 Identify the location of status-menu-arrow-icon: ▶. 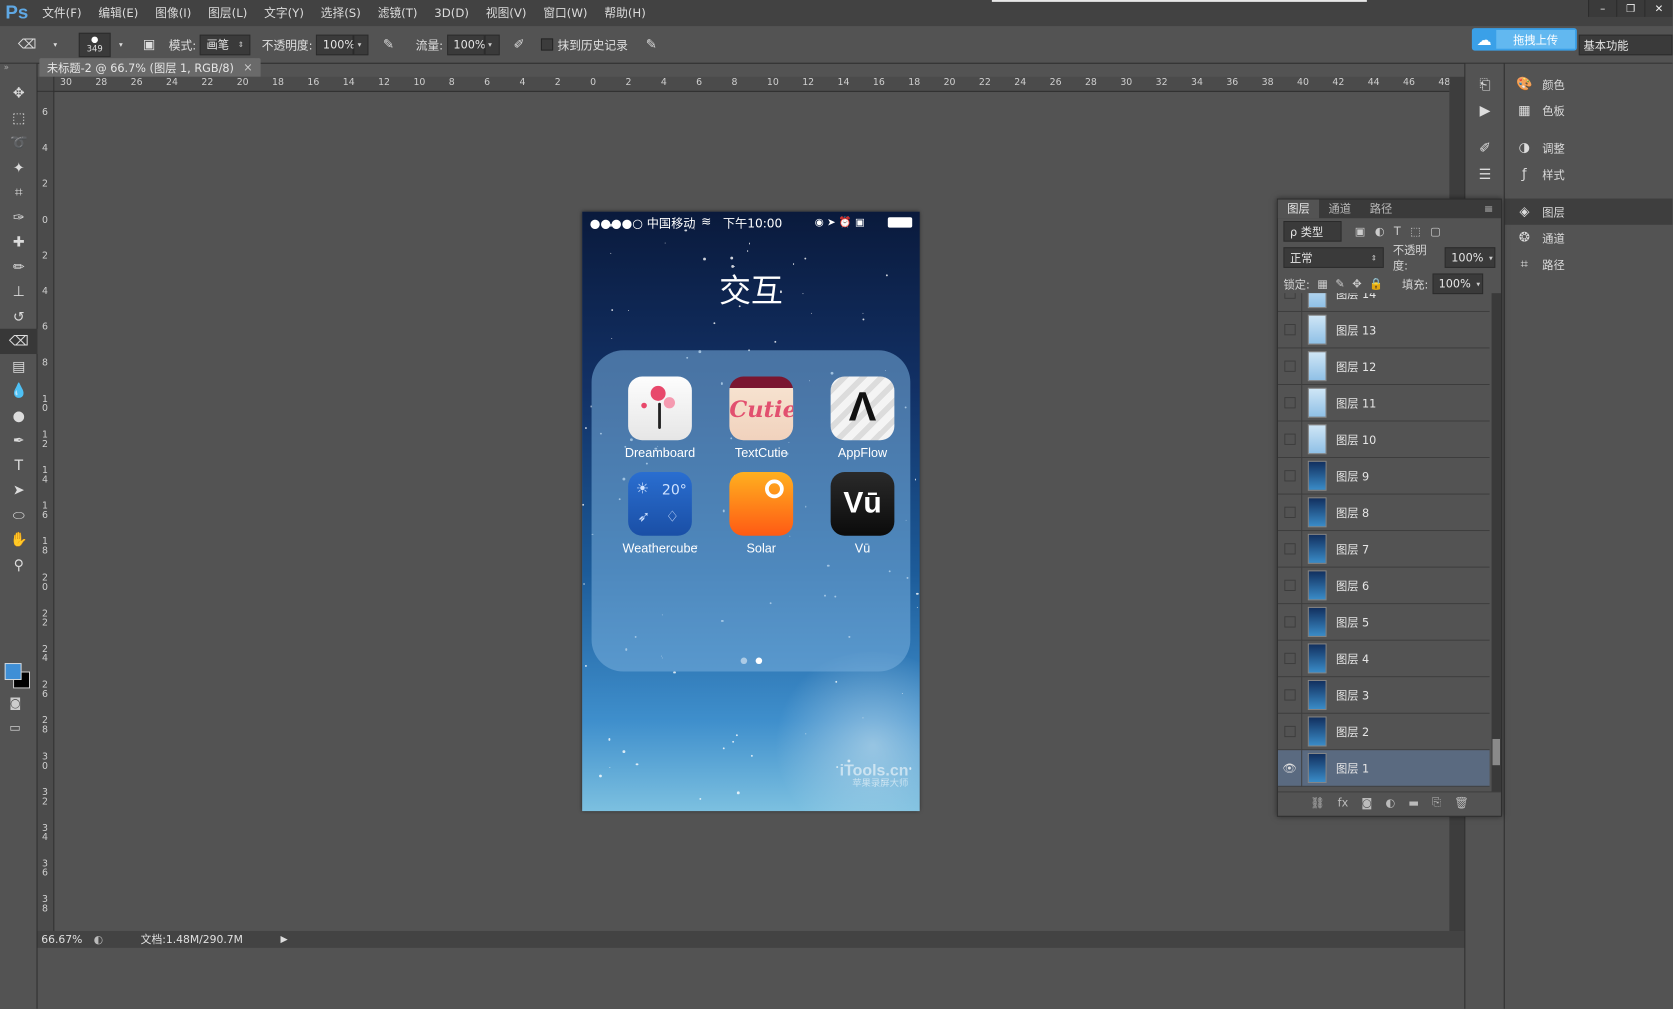
(283, 939).